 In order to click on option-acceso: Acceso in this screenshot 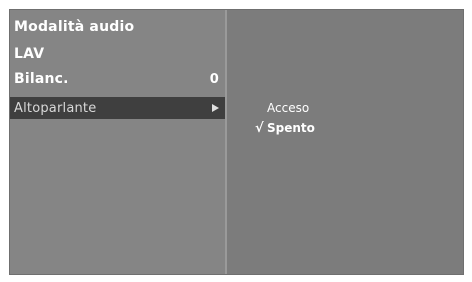, I will do `click(282, 108)`.